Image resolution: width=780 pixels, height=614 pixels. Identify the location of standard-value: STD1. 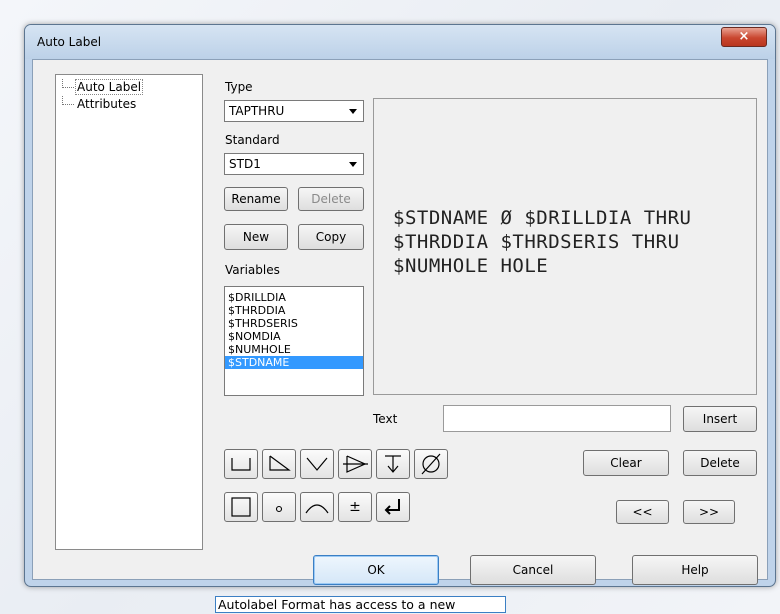
(245, 164).